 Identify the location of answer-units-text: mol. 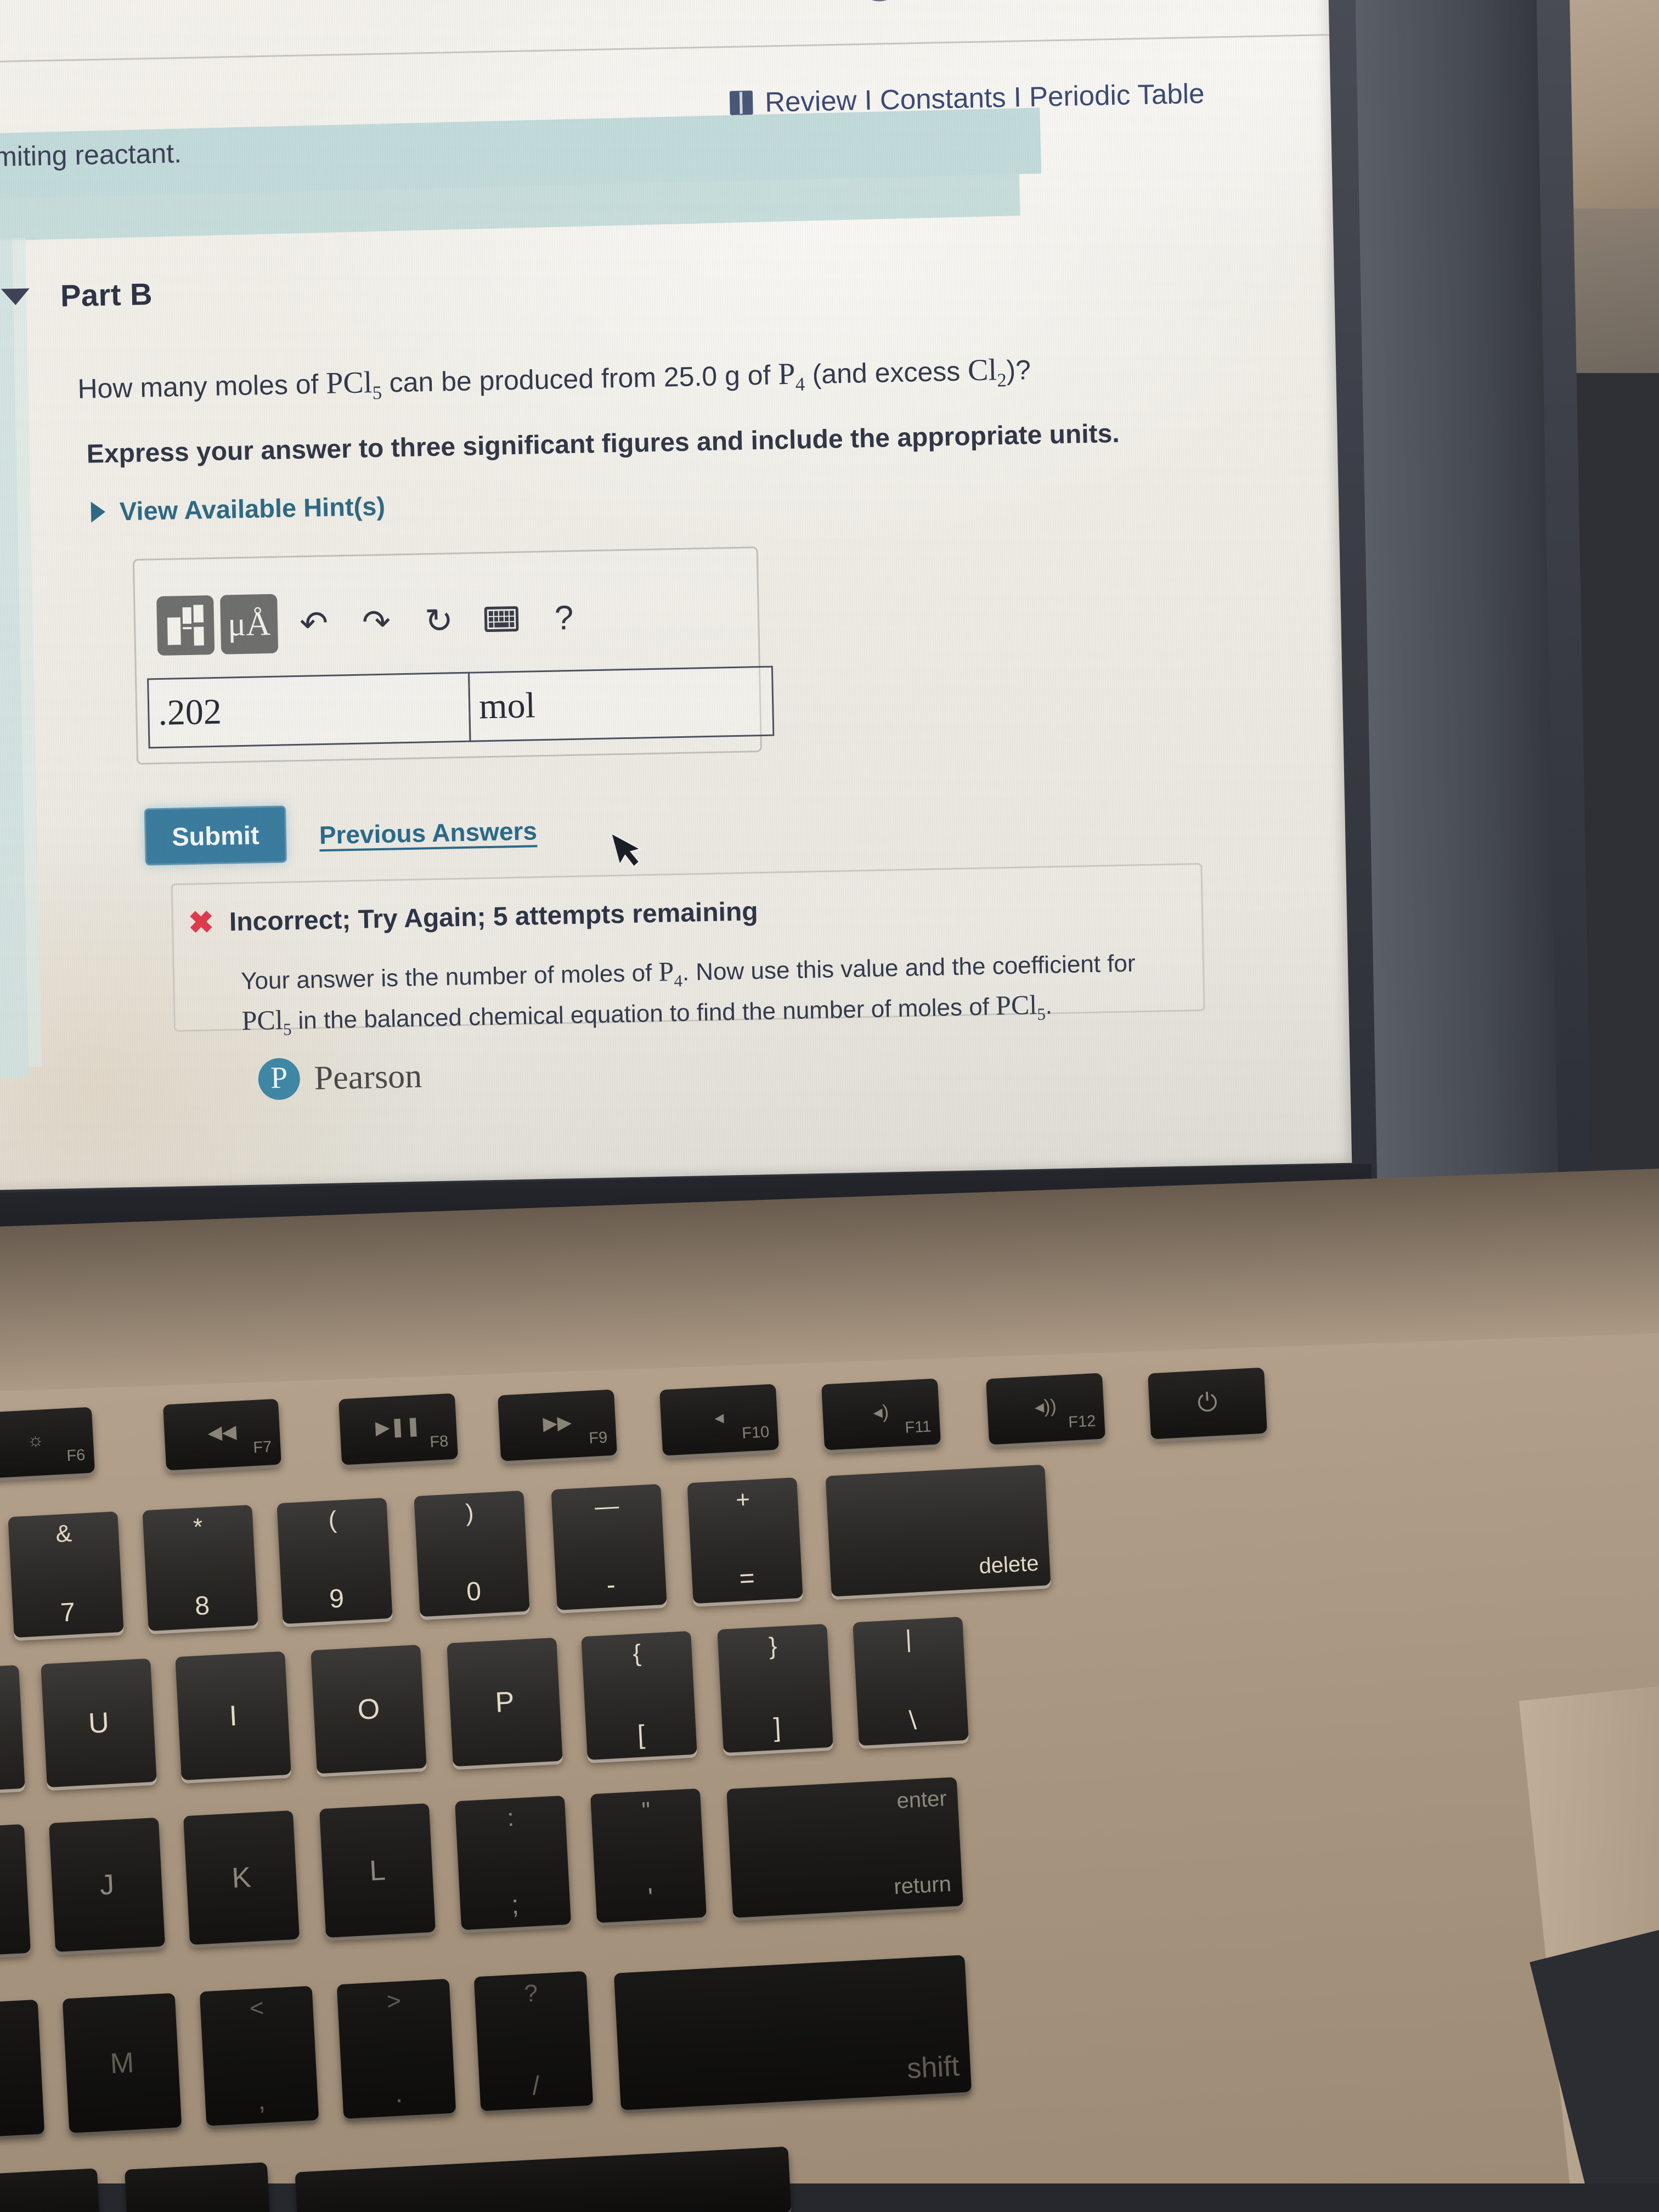
(507, 706).